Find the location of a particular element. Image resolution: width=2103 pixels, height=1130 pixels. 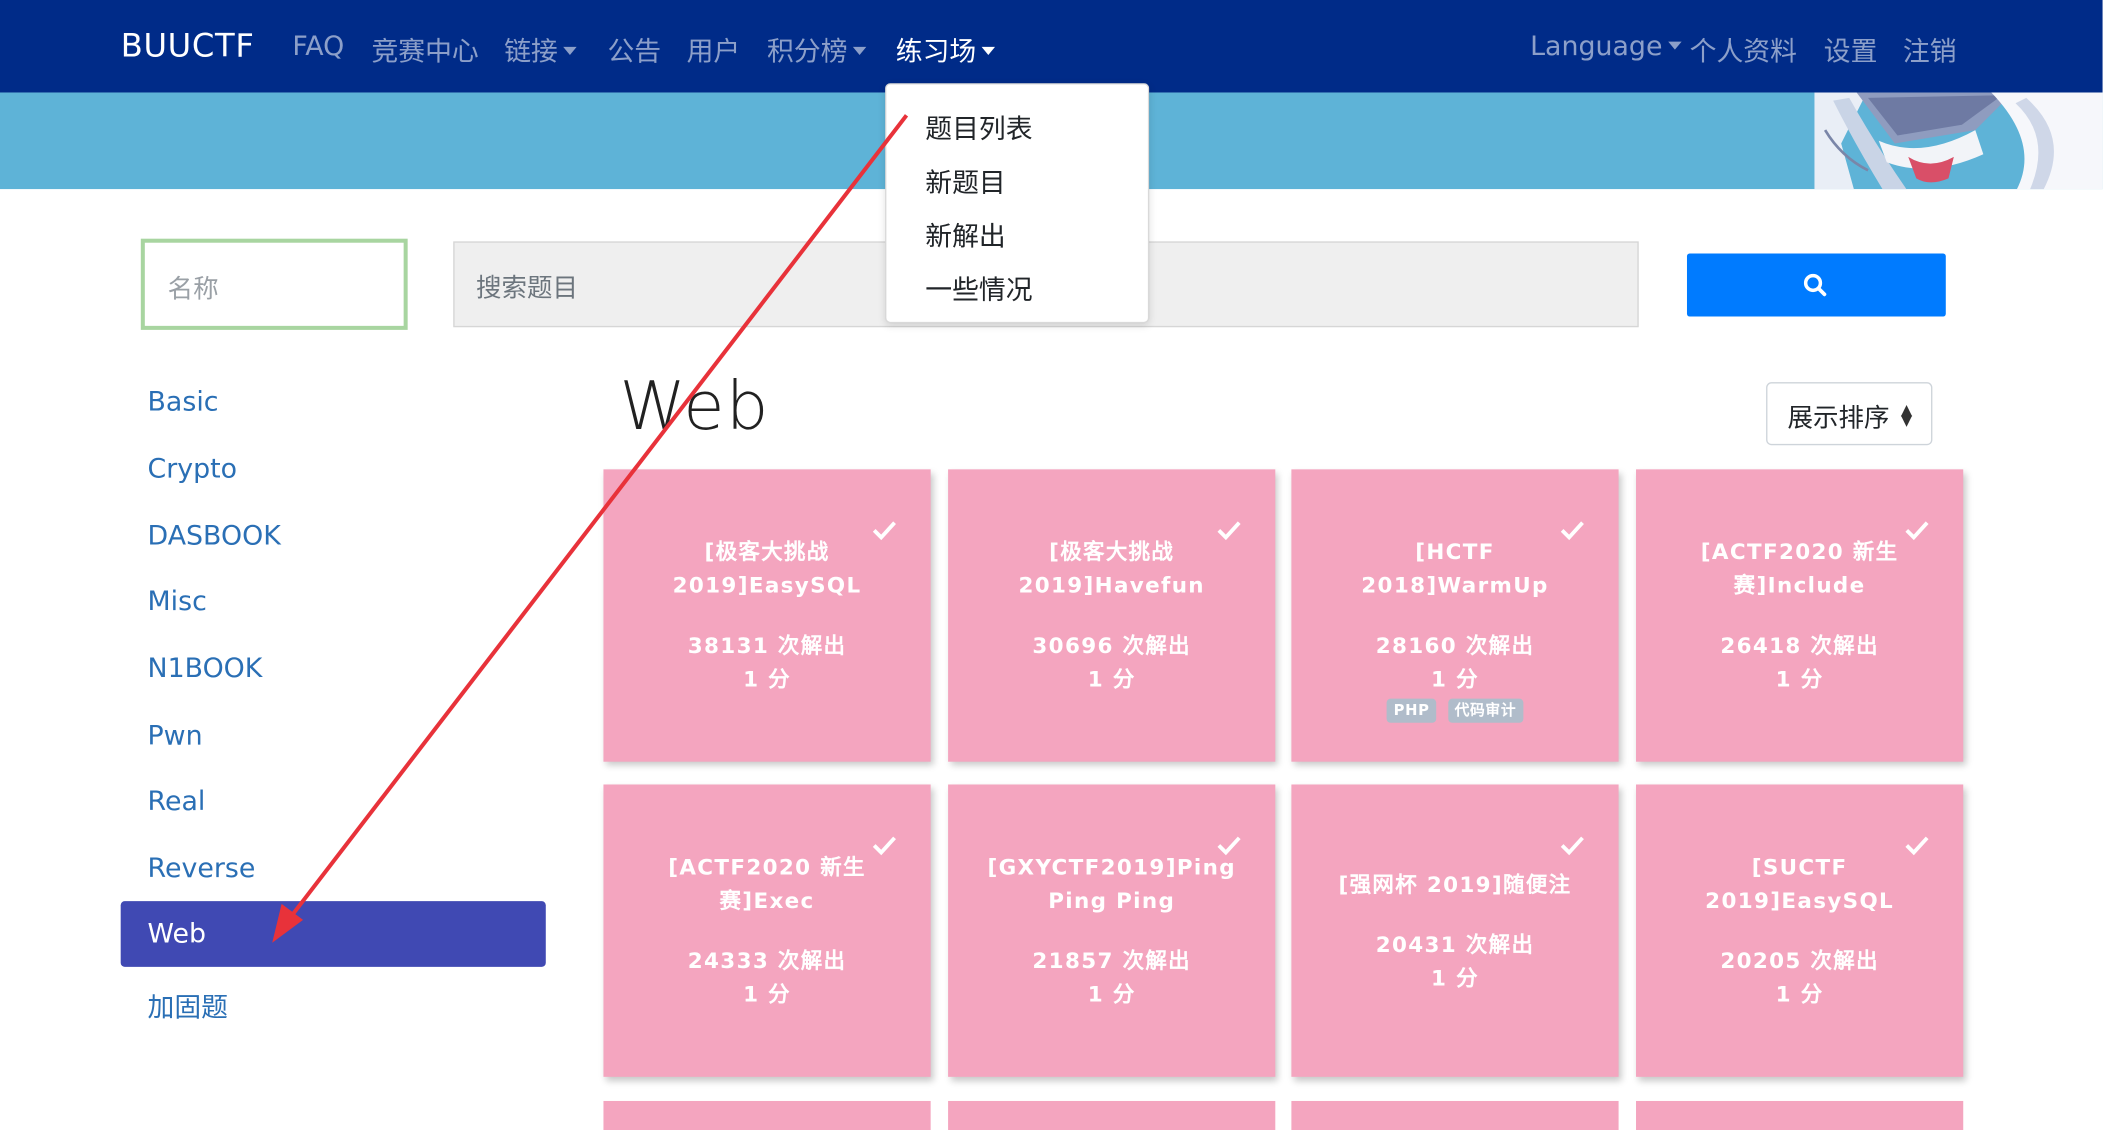

challenge-title: [GXYCTF2019]Ping Ping Ping is located at coordinates (1111, 884).